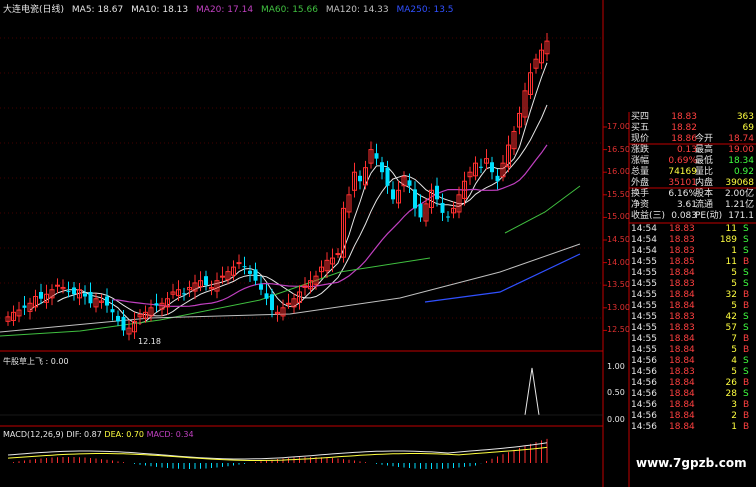  What do you see at coordinates (682, 262) in the screenshot?
I see `trade-price: 18.85` at bounding box center [682, 262].